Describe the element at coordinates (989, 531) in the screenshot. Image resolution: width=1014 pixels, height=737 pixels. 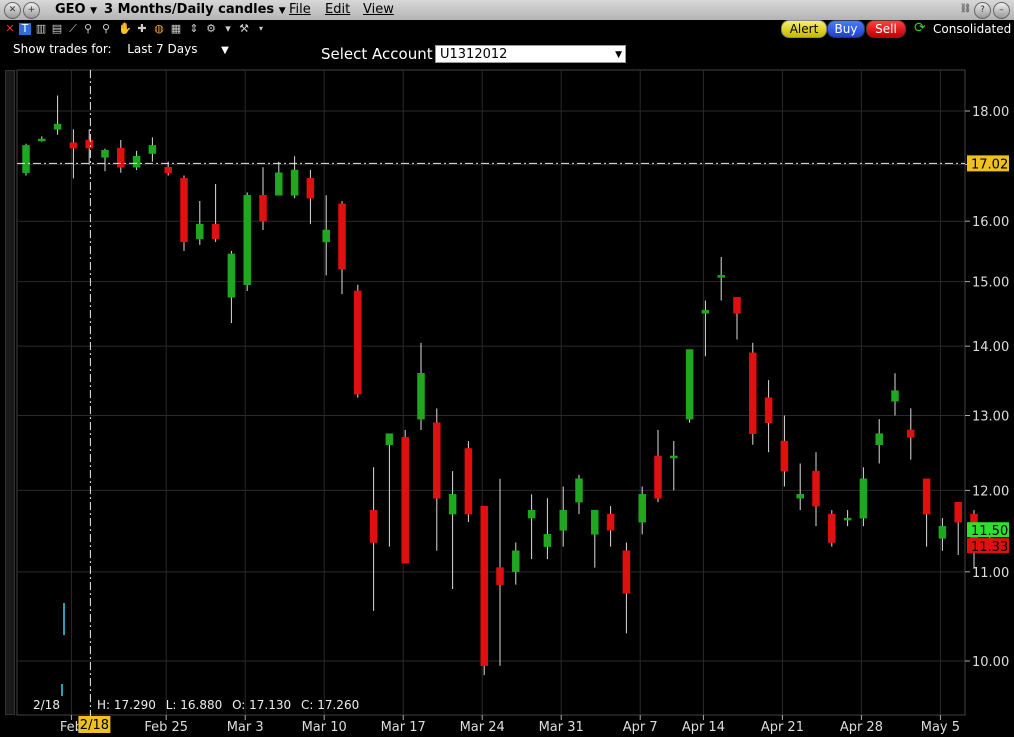
I see `bid-price-label: 11.50` at that location.